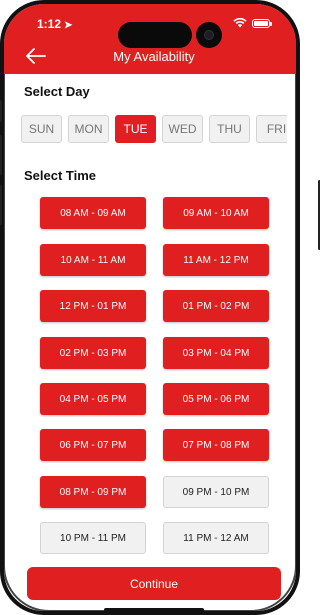 Image resolution: width=320 pixels, height=615 pixels. What do you see at coordinates (93, 538) in the screenshot?
I see `time-slot: 10 PM - 11 PM` at bounding box center [93, 538].